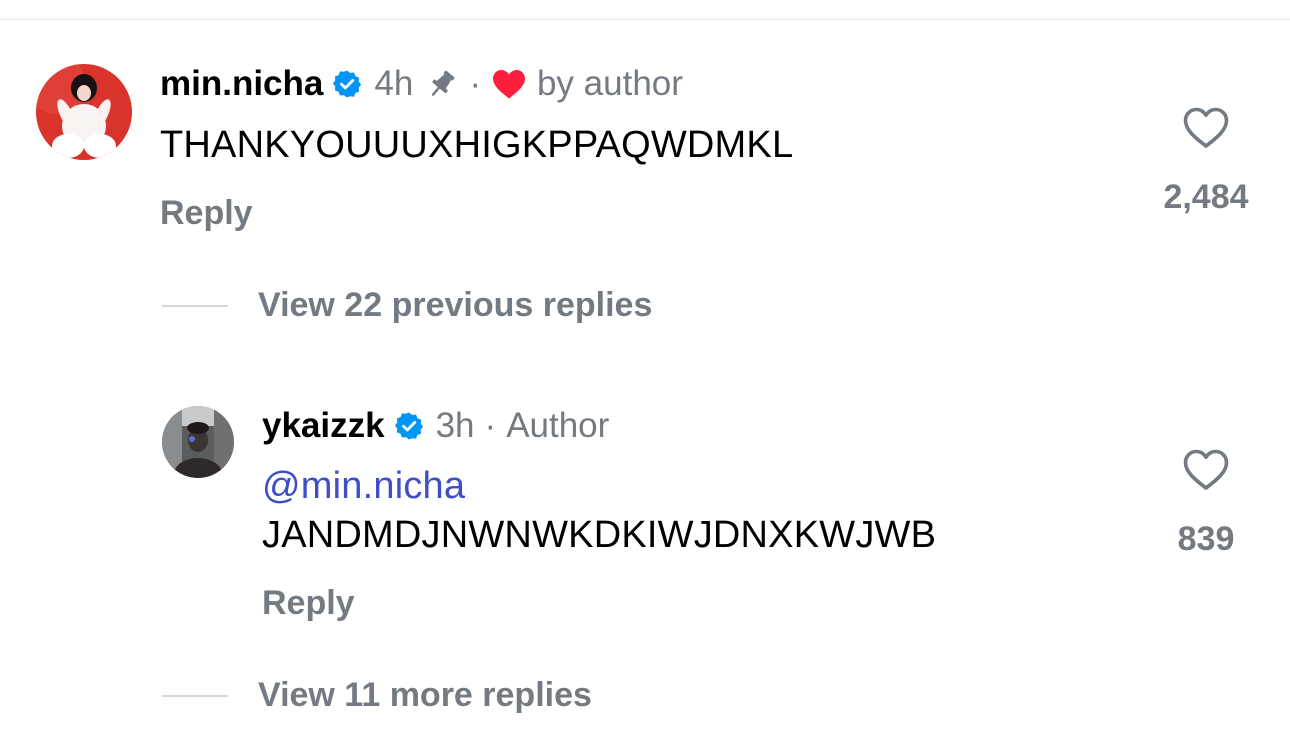 This screenshot has width=1290, height=753. What do you see at coordinates (477, 145) in the screenshot?
I see `comment-text: THANKYOUUUXHIGKPPAQWDMKL` at bounding box center [477, 145].